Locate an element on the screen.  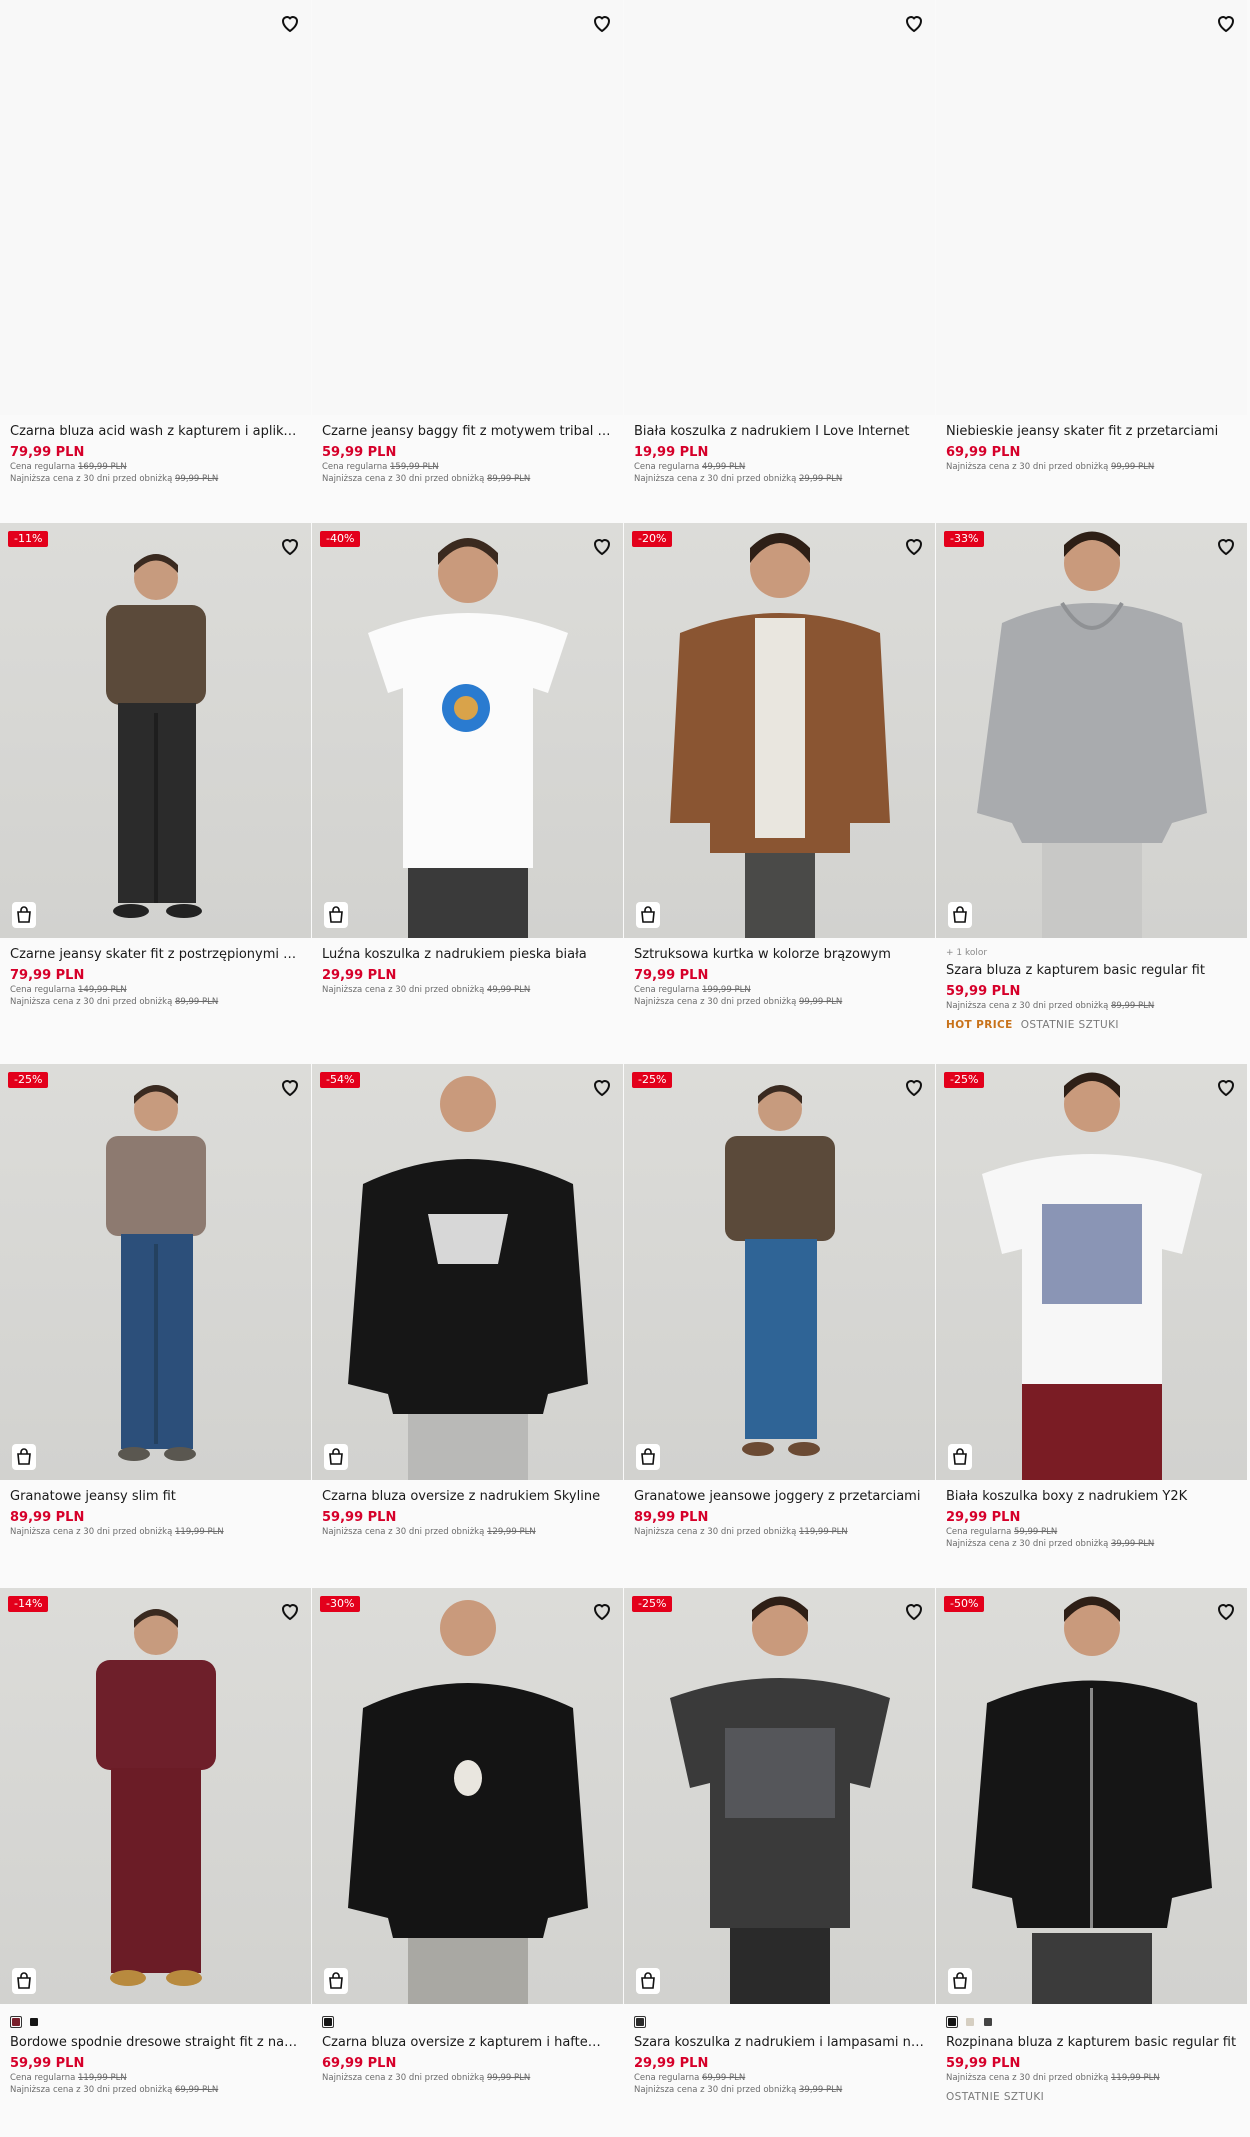
product-title: Sztruksowa kurtka w kolorze brązowym is located at coordinates (779, 954).